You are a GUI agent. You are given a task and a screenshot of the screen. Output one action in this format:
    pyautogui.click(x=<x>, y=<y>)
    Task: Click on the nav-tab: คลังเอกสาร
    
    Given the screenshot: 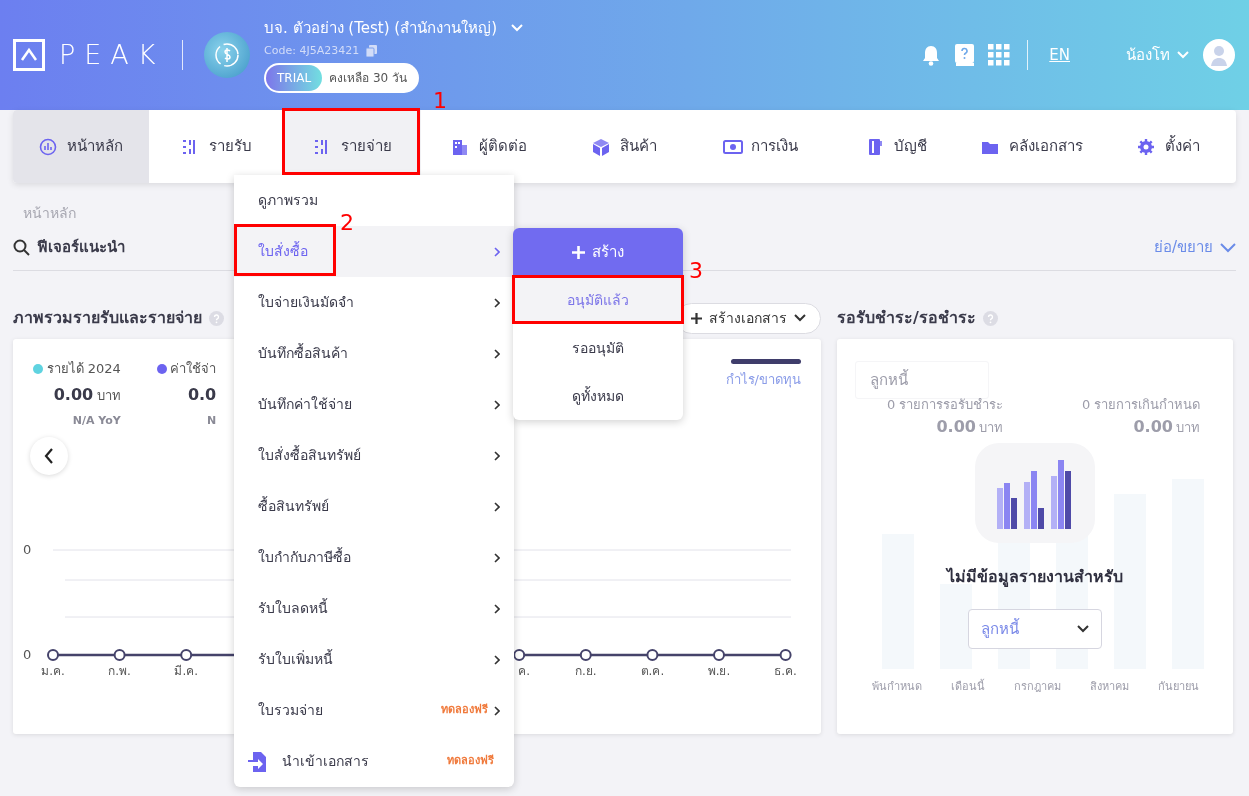 What is the action you would take?
    pyautogui.click(x=1032, y=146)
    